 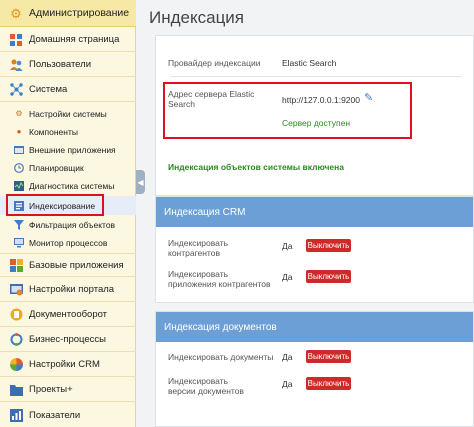 I want to click on docs-row-label: Индексировать версии документов, so click(x=206, y=386).